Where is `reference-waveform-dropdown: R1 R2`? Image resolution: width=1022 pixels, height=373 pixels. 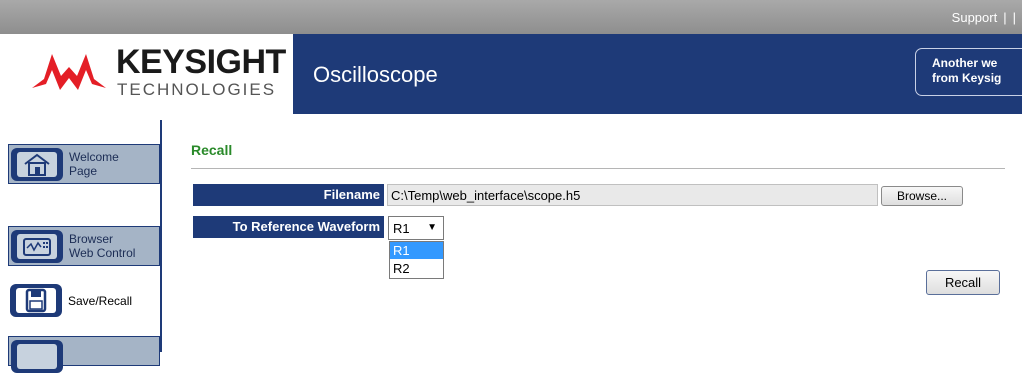 reference-waveform-dropdown: R1 R2 is located at coordinates (416, 260).